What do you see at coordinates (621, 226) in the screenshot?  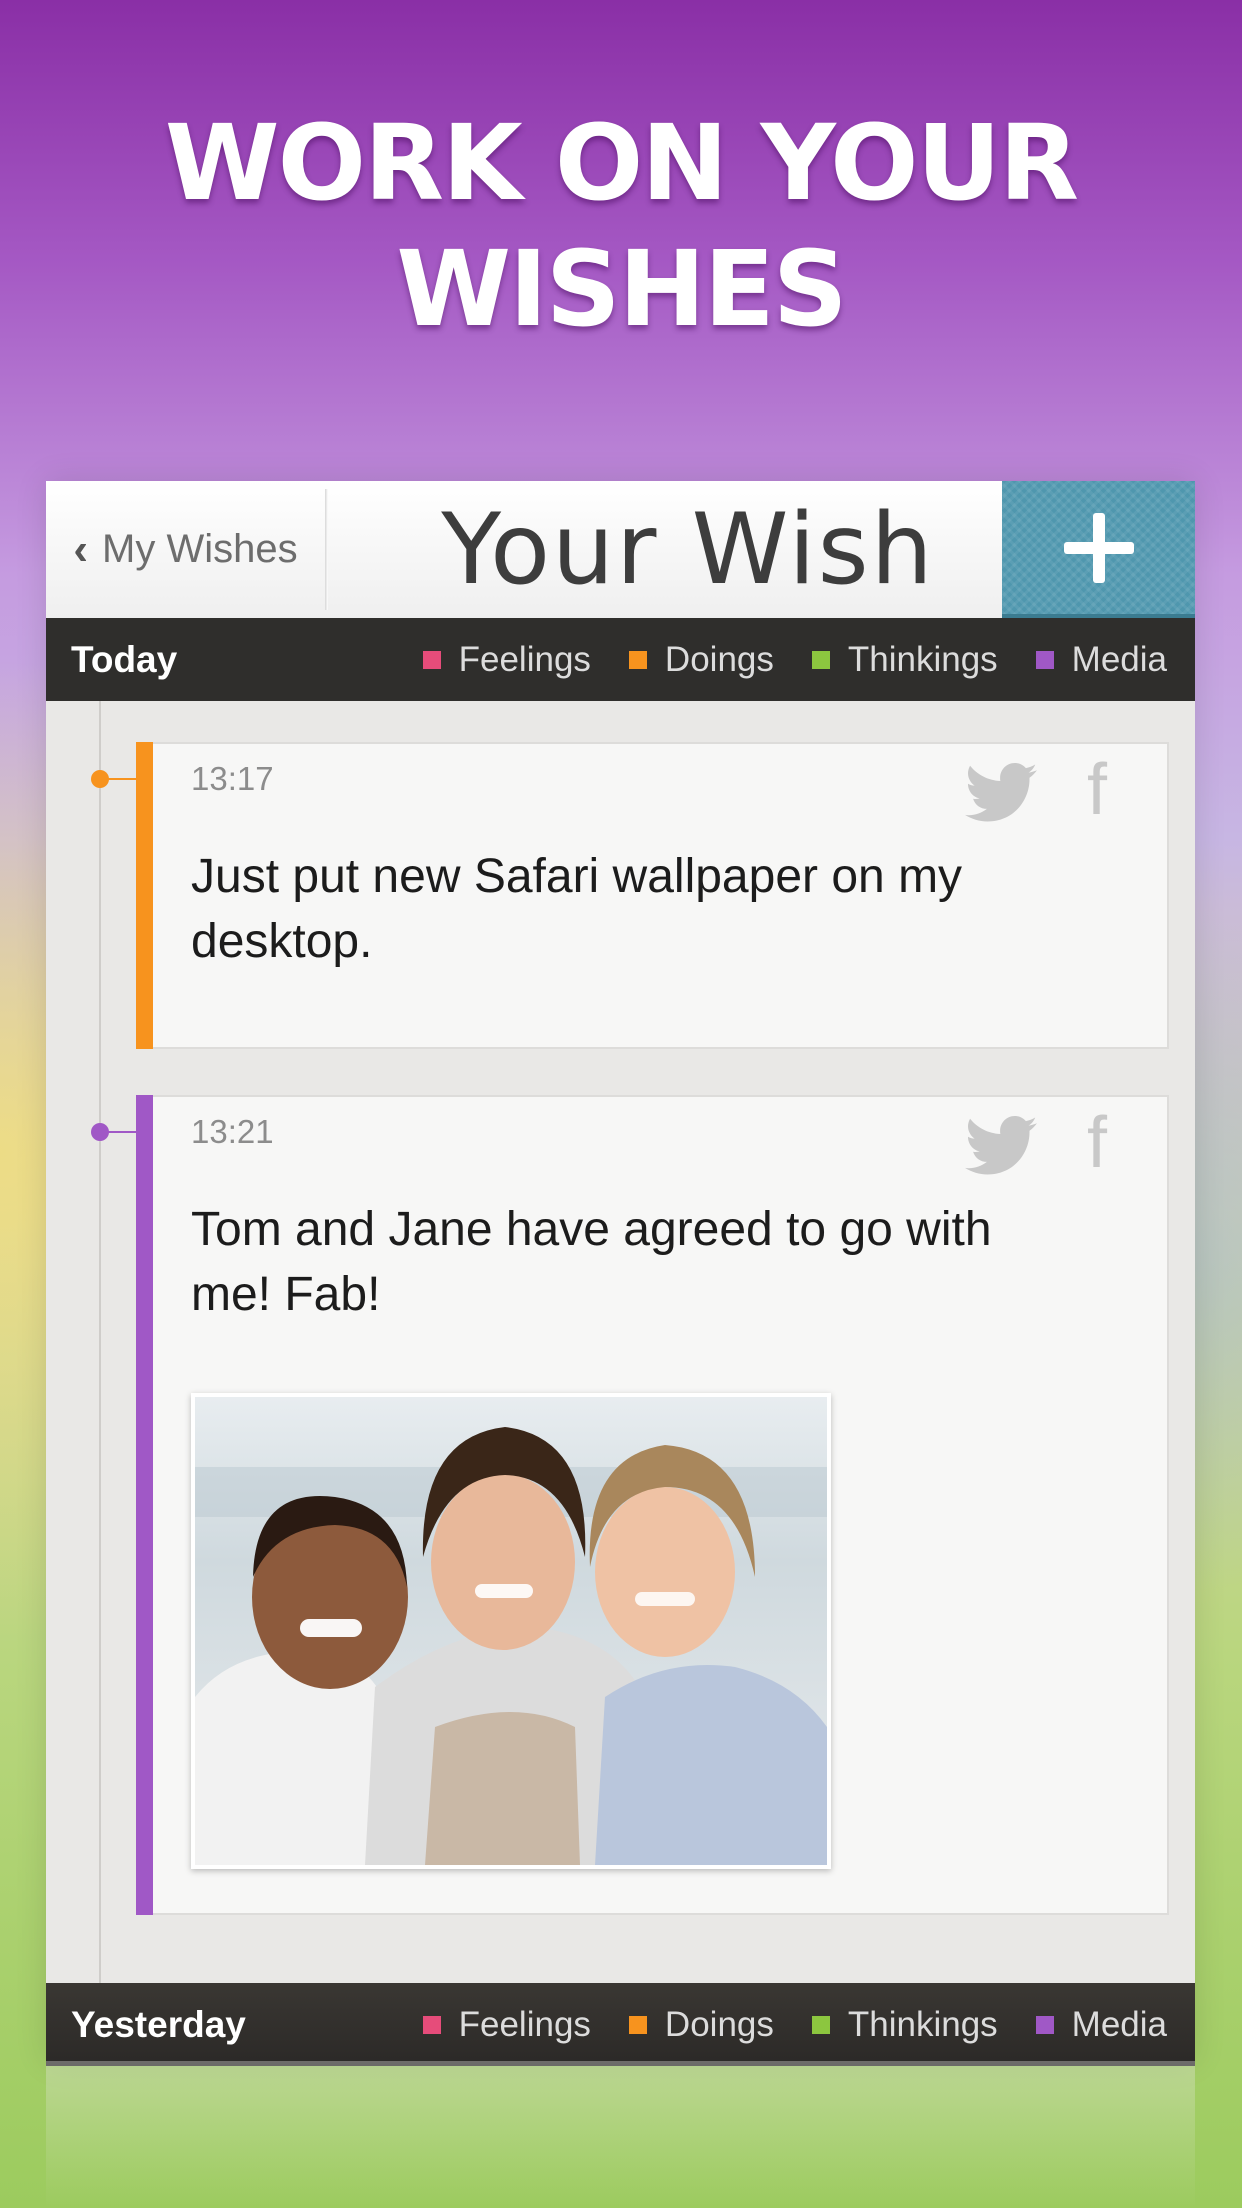 I see `headline: WORK ON YOUR WISHES` at bounding box center [621, 226].